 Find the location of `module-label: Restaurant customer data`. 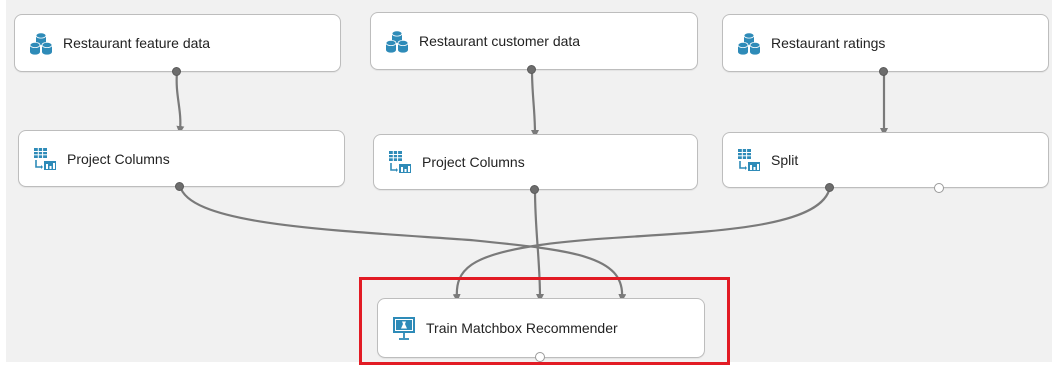

module-label: Restaurant customer data is located at coordinates (500, 41).